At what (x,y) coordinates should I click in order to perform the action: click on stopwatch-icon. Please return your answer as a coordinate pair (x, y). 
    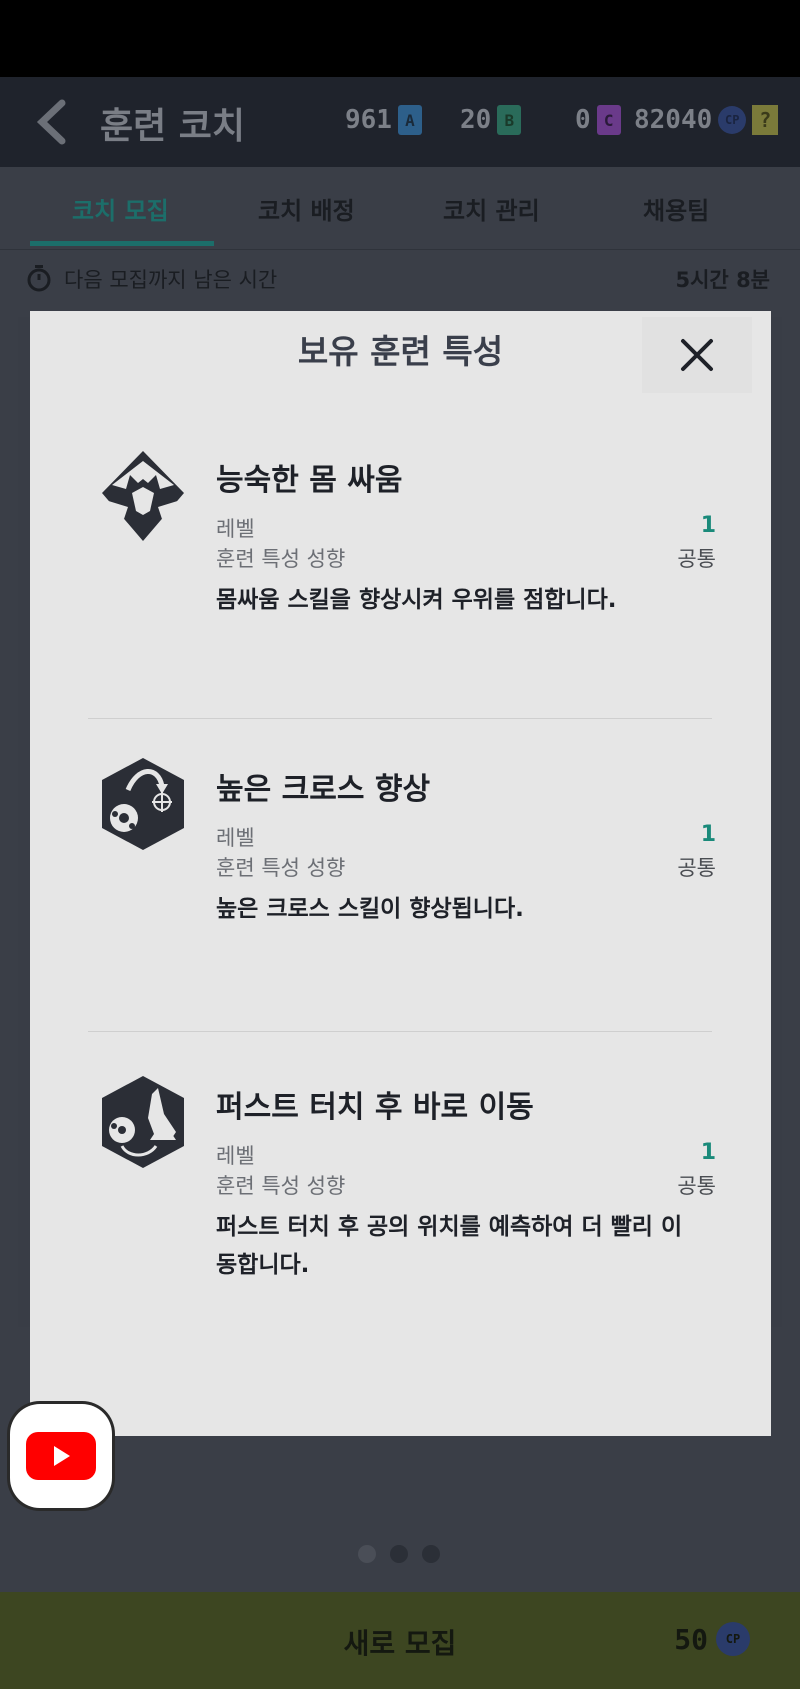
    Looking at the image, I should click on (39, 278).